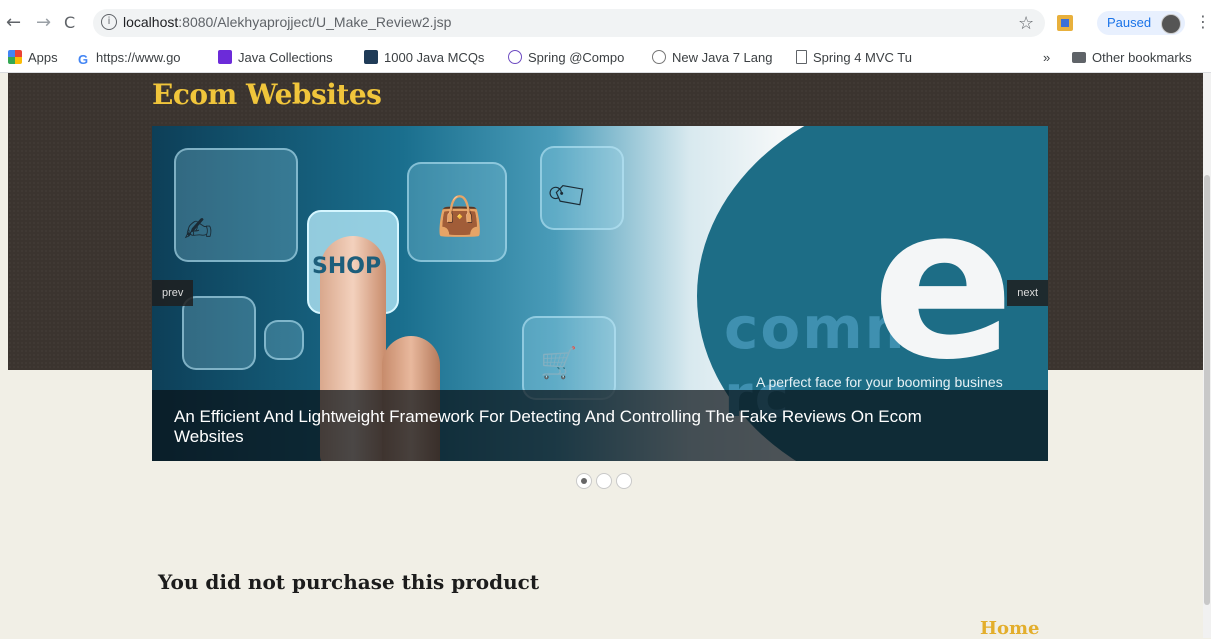  I want to click on reload-icon: C, so click(69, 23).